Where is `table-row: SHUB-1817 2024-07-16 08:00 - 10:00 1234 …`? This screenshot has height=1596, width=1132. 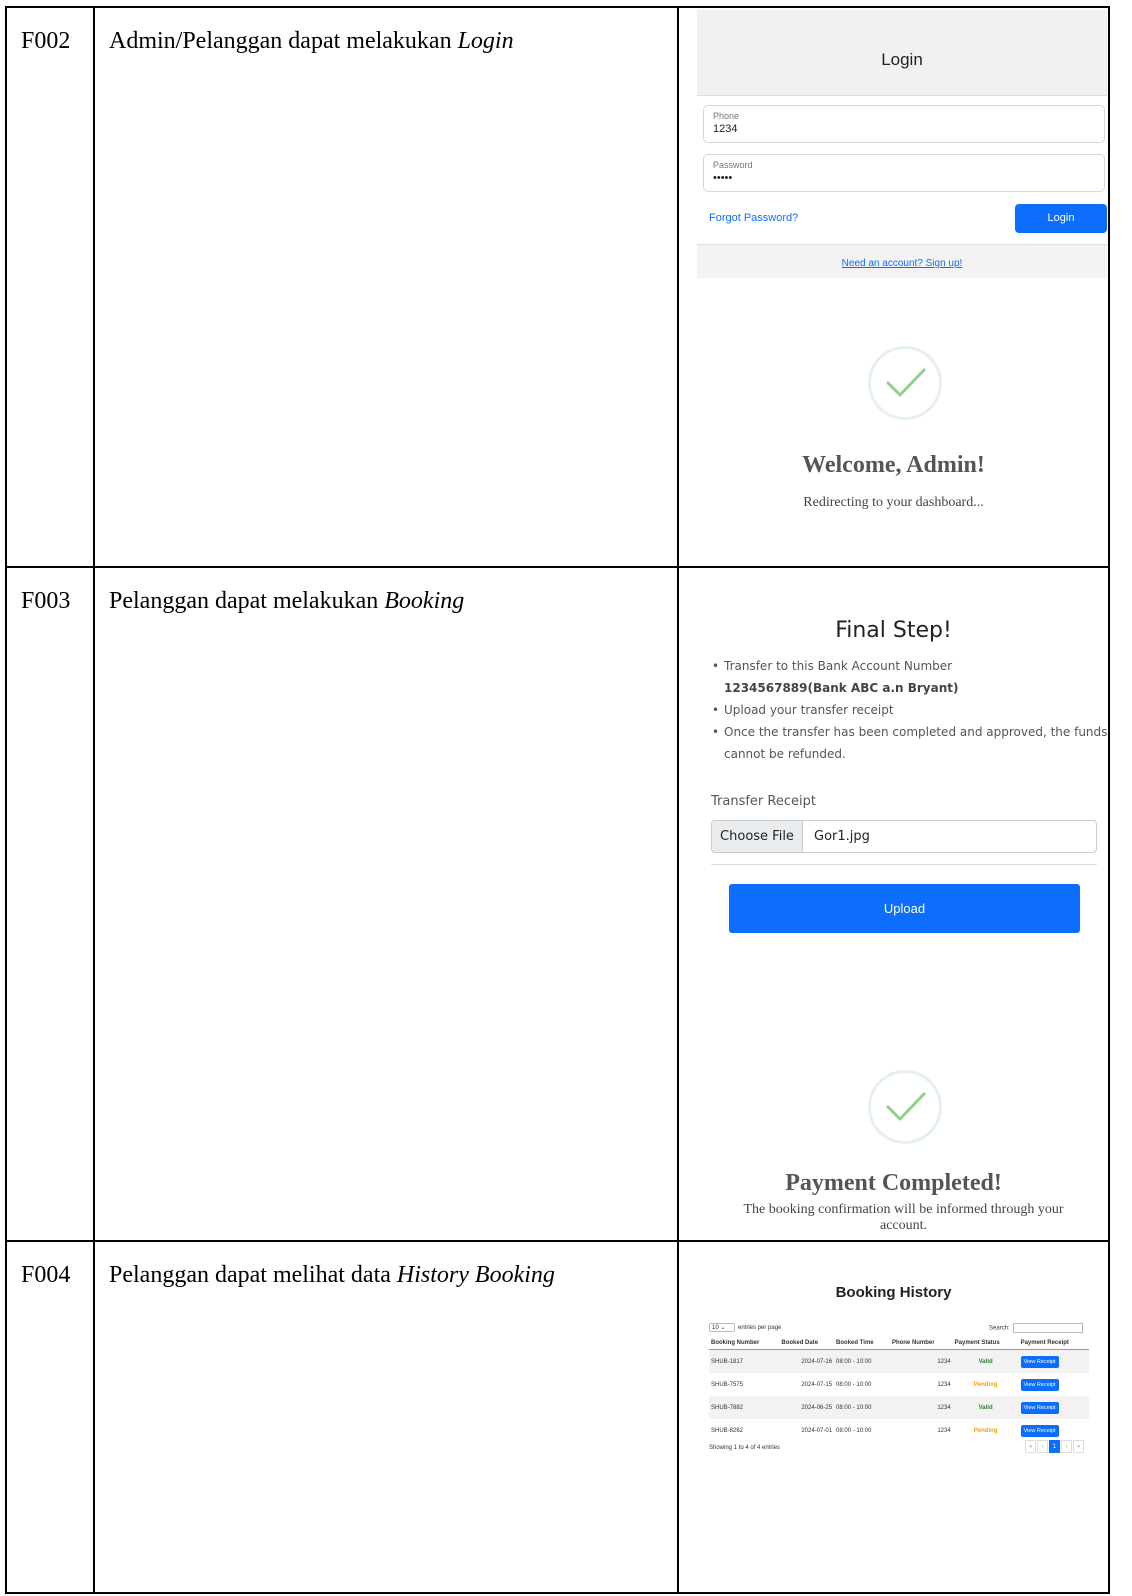
table-row: SHUB-1817 2024-07-16 08:00 - 10:00 1234 … is located at coordinates (899, 1361).